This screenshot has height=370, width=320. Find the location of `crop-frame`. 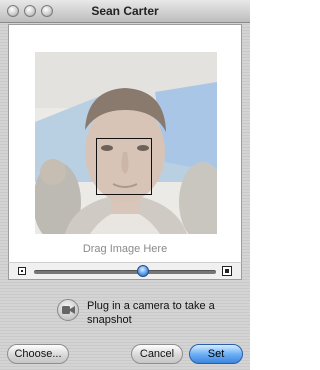

crop-frame is located at coordinates (124, 166).